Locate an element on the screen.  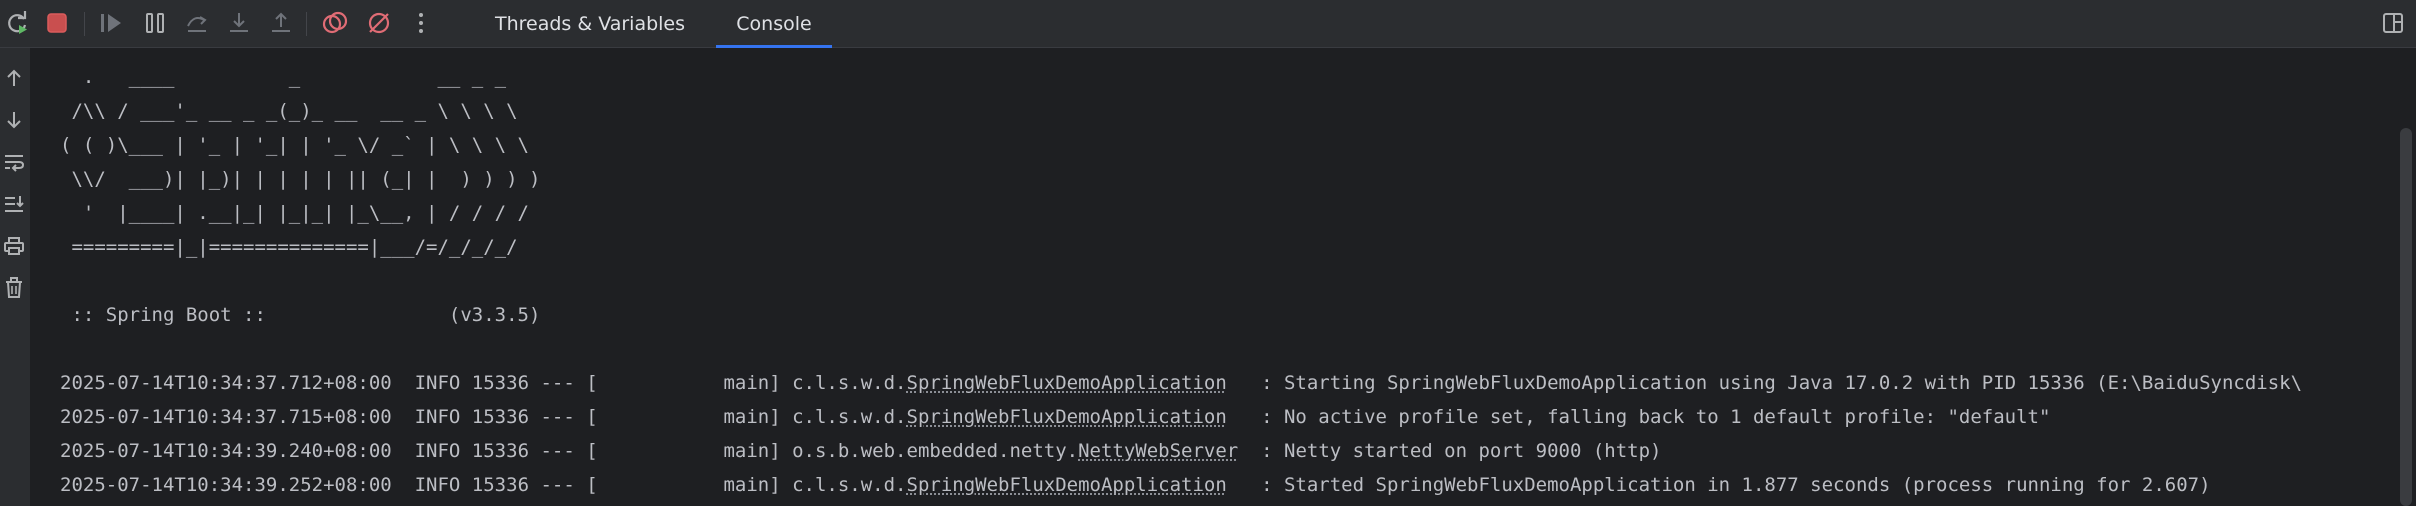
resume-icon is located at coordinates (111, 23).